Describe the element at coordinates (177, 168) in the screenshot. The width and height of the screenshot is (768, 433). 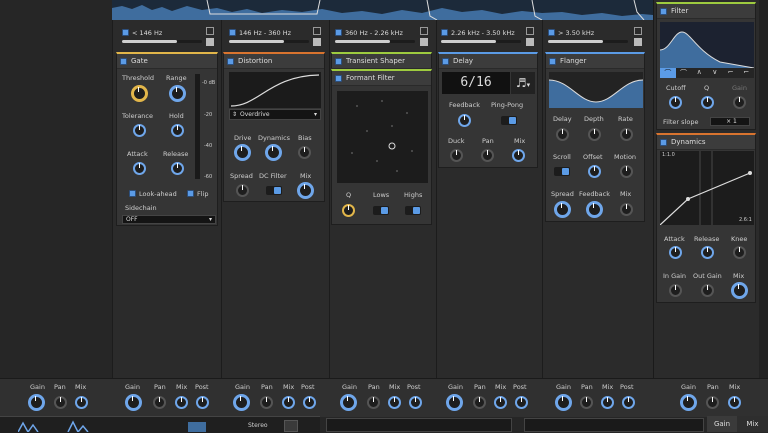
I see `gate-release-knob` at that location.